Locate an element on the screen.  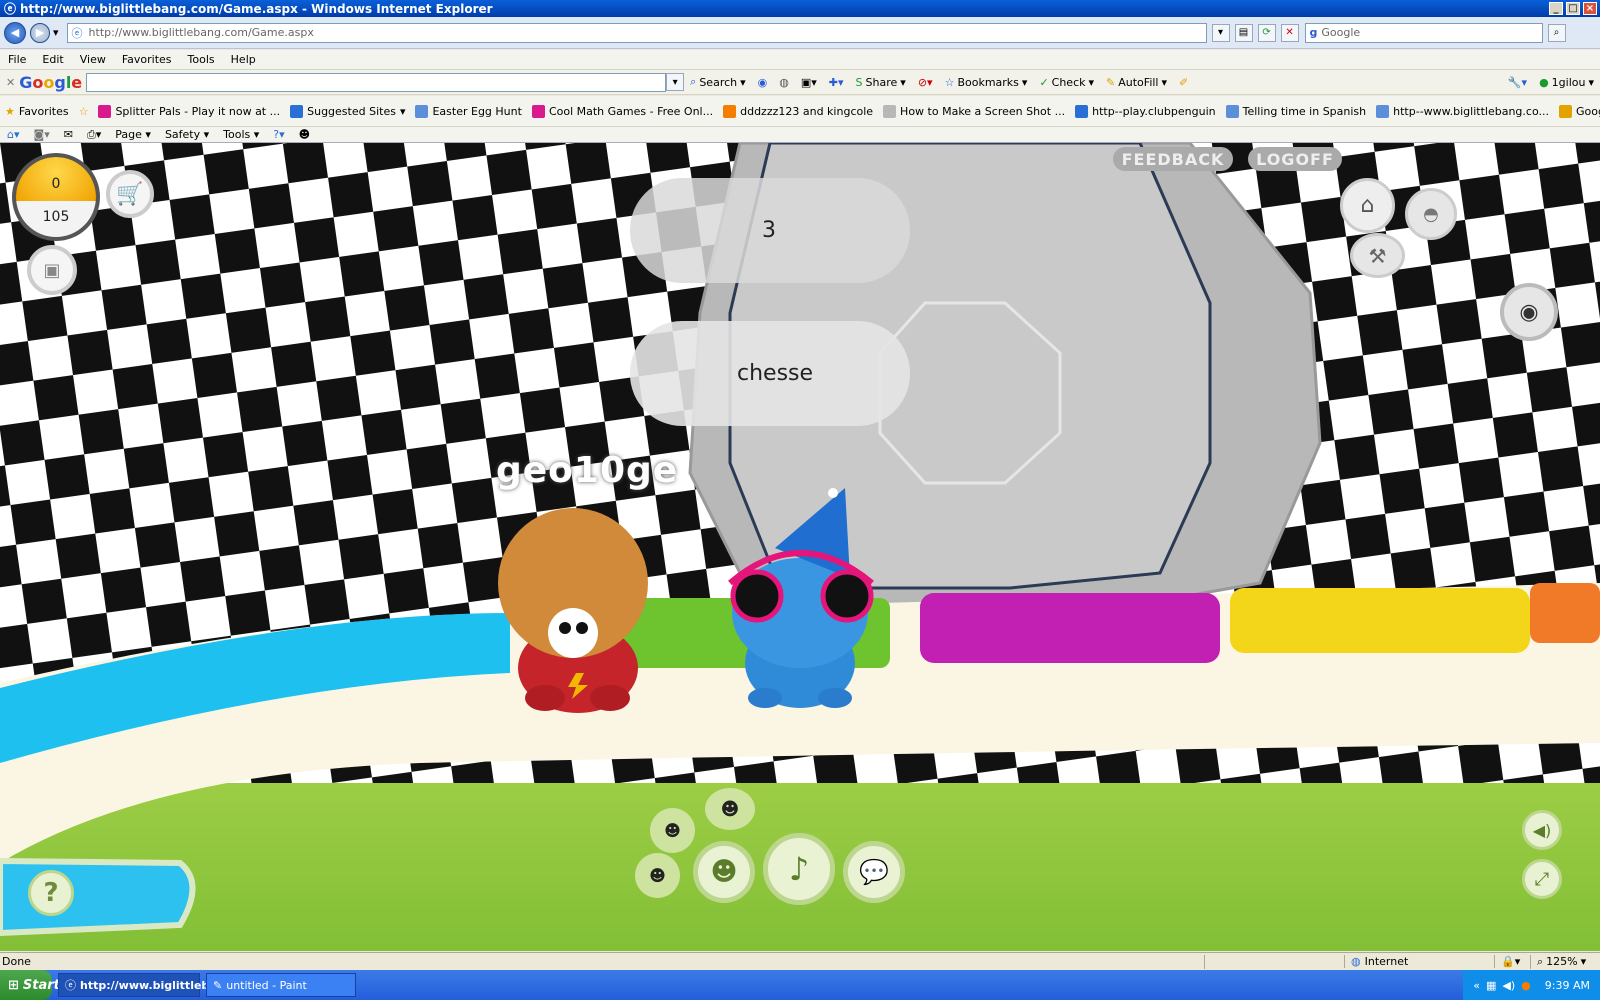
toolbar-globe-icon: ◉ is located at coordinates (763, 82).